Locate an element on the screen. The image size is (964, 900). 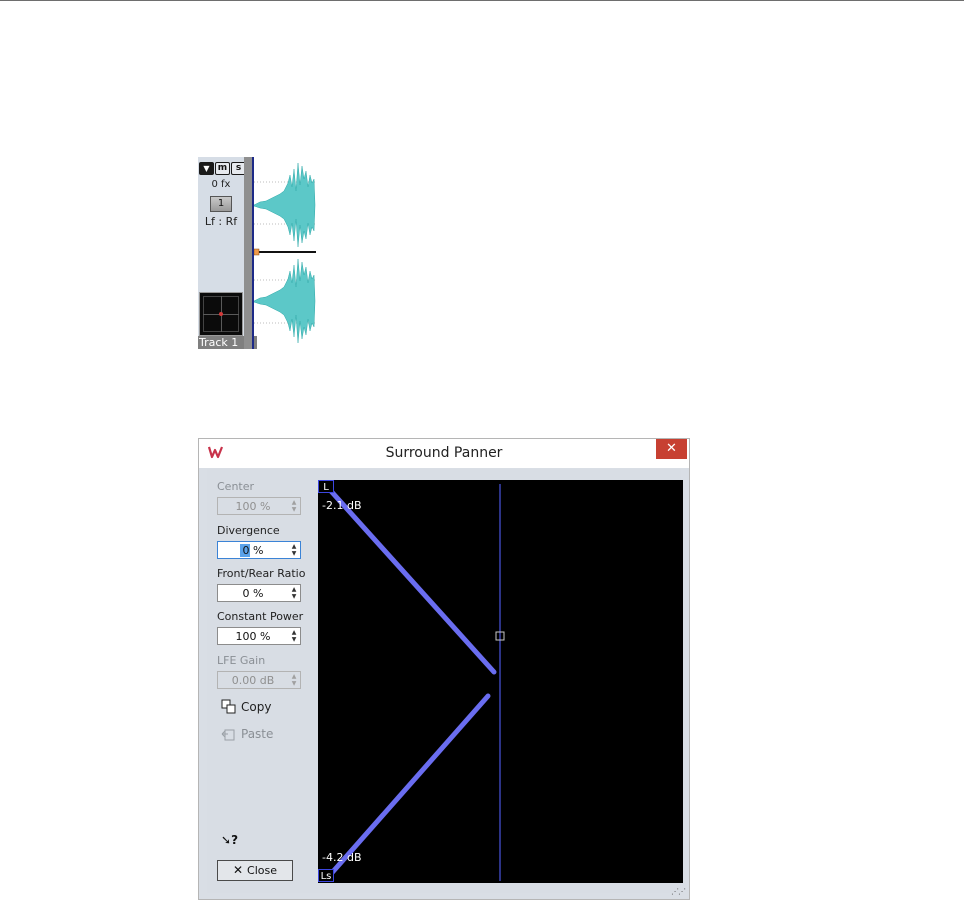
mute-button: m is located at coordinates (222, 168).